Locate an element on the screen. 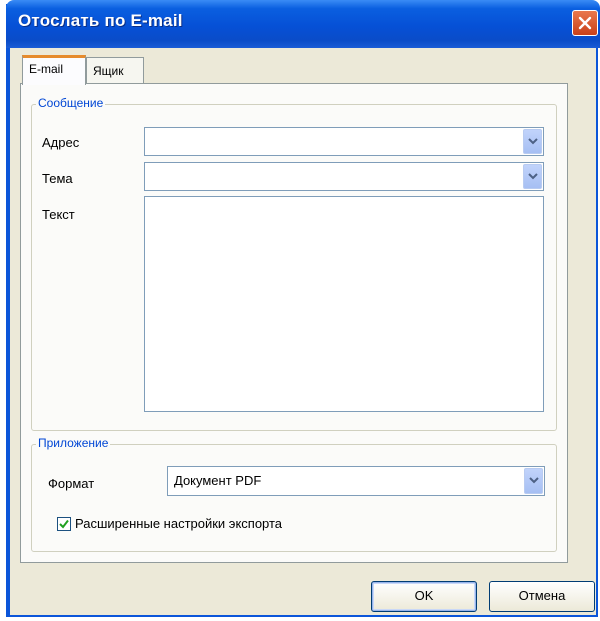  address-label: Адрес is located at coordinates (61, 142).